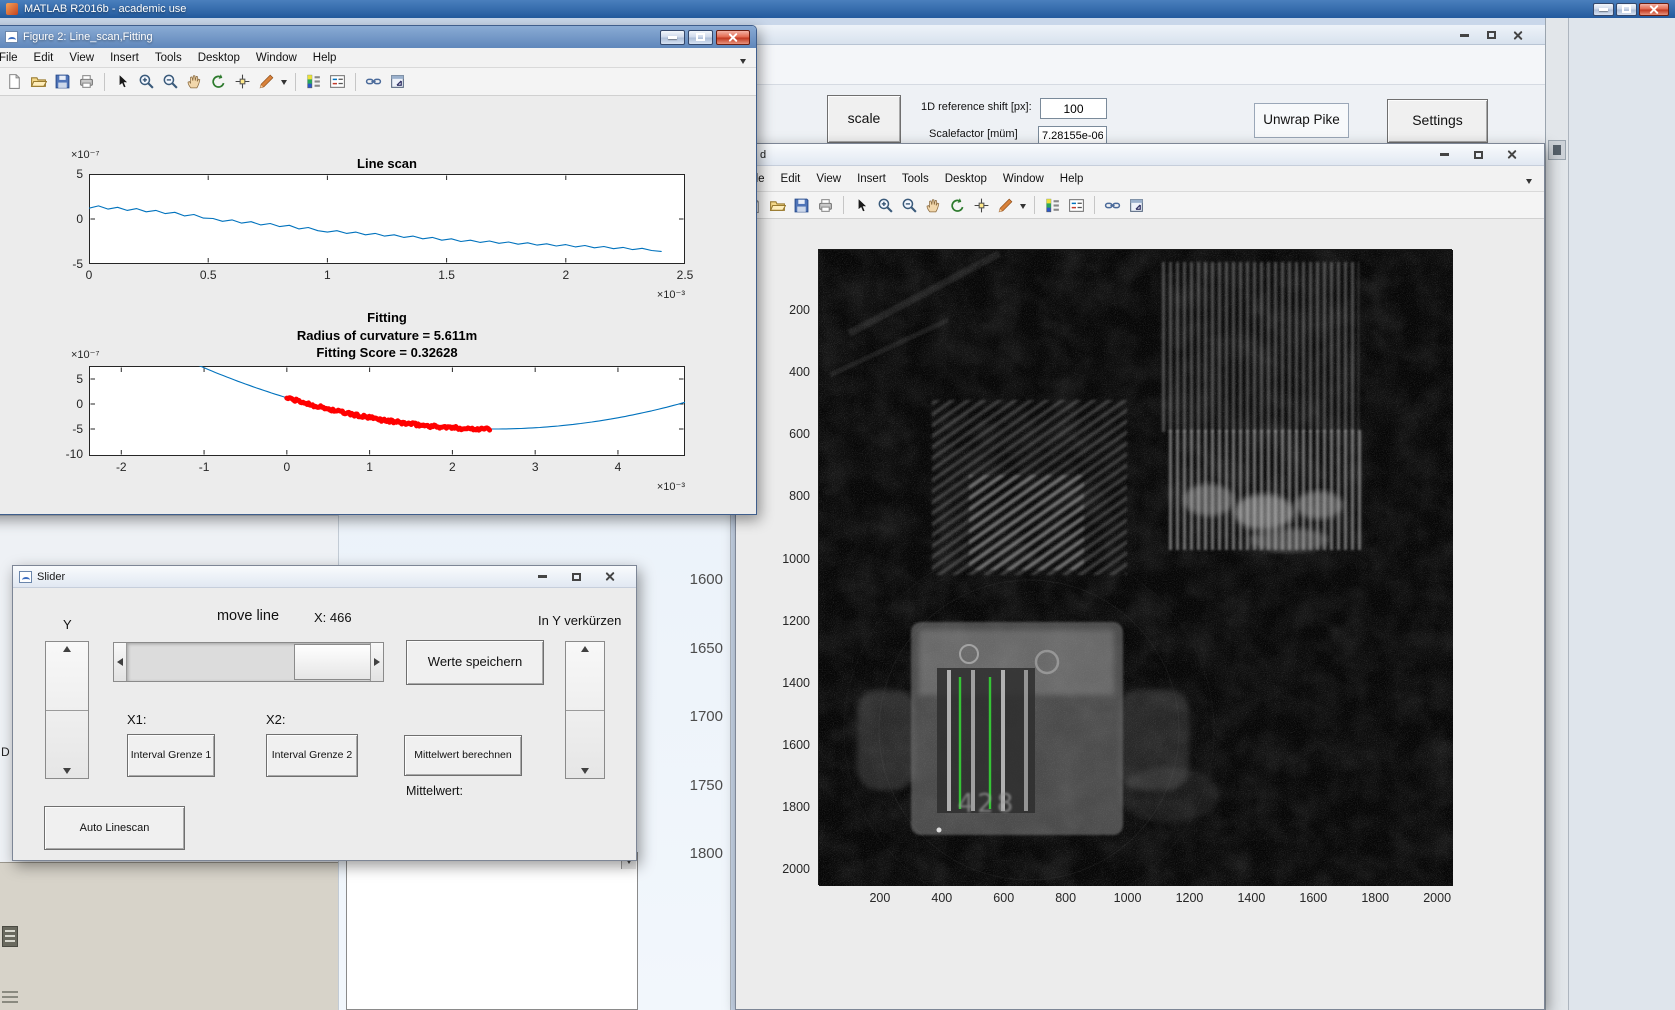 This screenshot has height=1010, width=1675. What do you see at coordinates (492, 931) in the screenshot?
I see `background-listbox` at bounding box center [492, 931].